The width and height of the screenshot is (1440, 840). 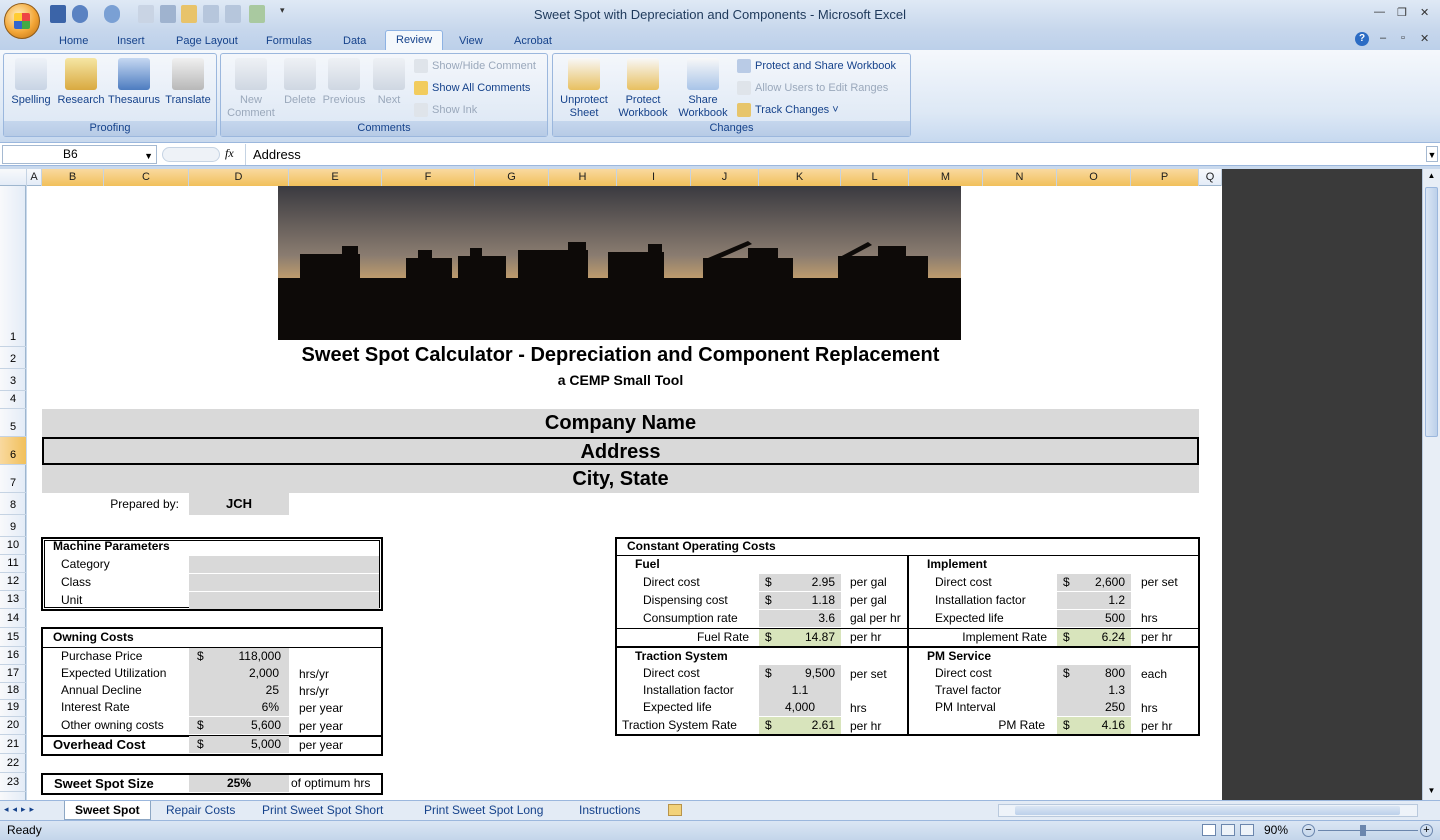 What do you see at coordinates (239, 707) in the screenshot?
I see `interest-rate-input: 6%` at bounding box center [239, 707].